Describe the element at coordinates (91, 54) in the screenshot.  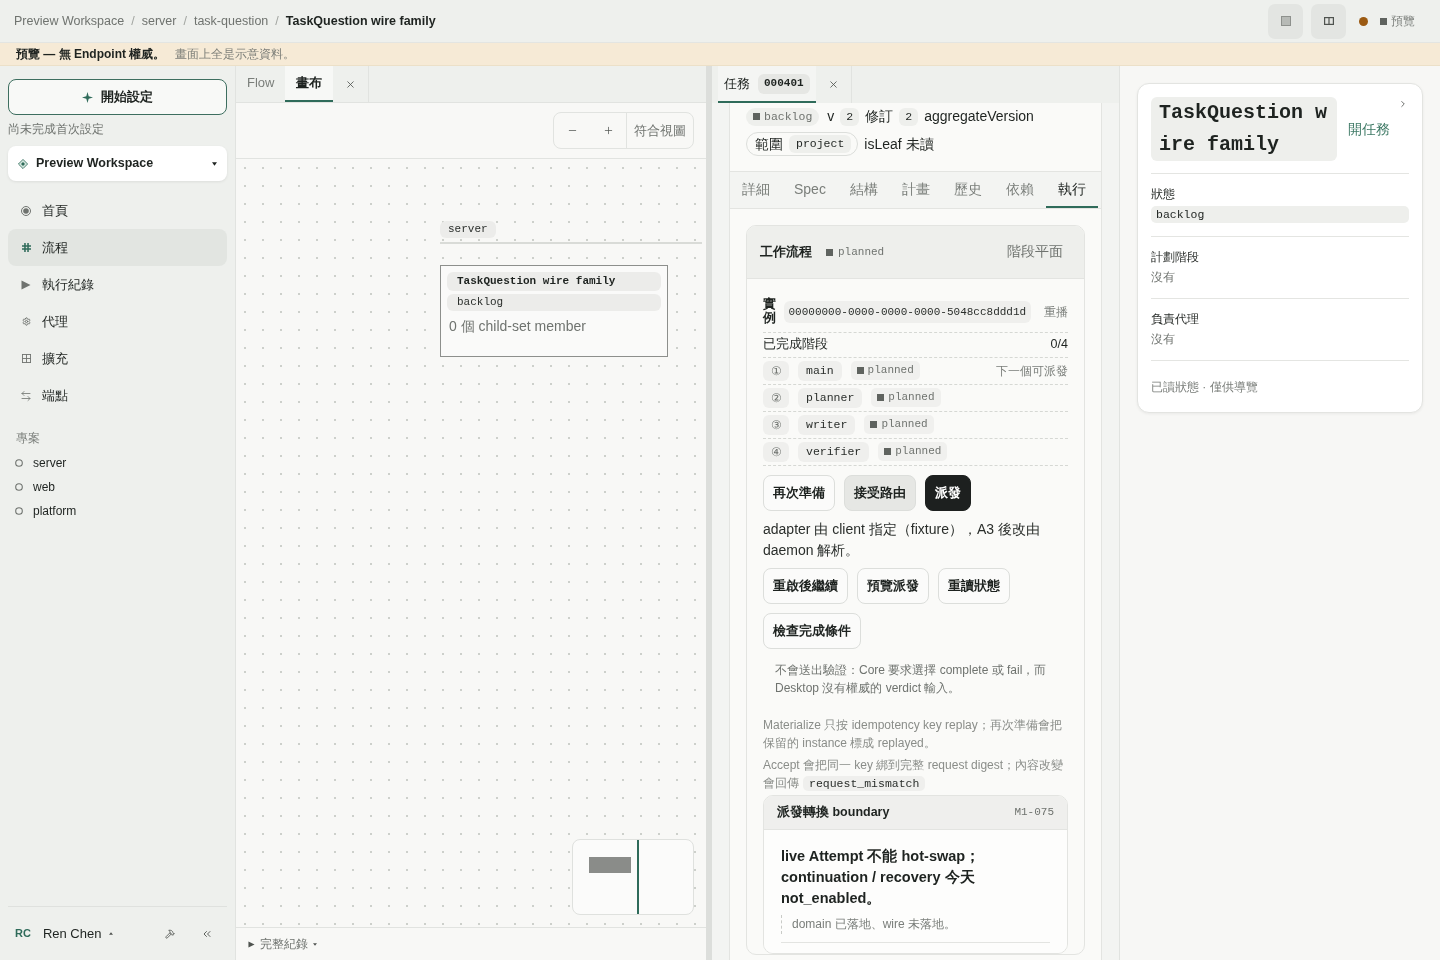
I see `banner-title: 預覽 — 無 Endpoint 權威。` at that location.